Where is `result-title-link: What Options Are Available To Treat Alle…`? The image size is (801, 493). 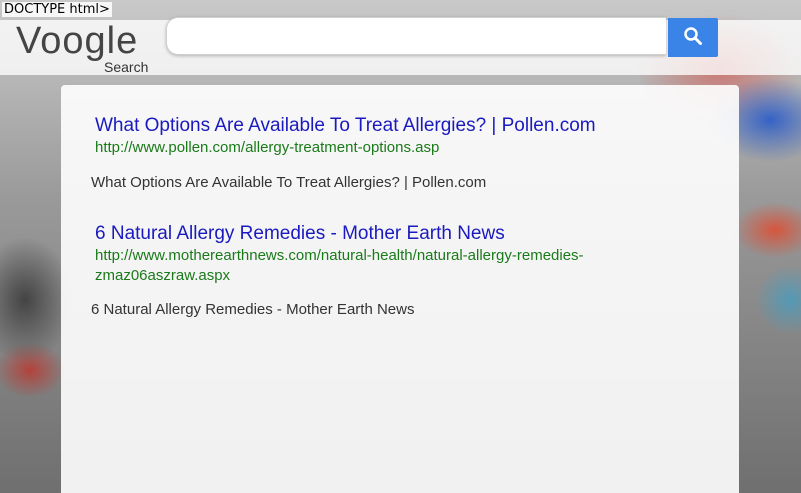 result-title-link: What Options Are Available To Treat Alle… is located at coordinates (390, 126).